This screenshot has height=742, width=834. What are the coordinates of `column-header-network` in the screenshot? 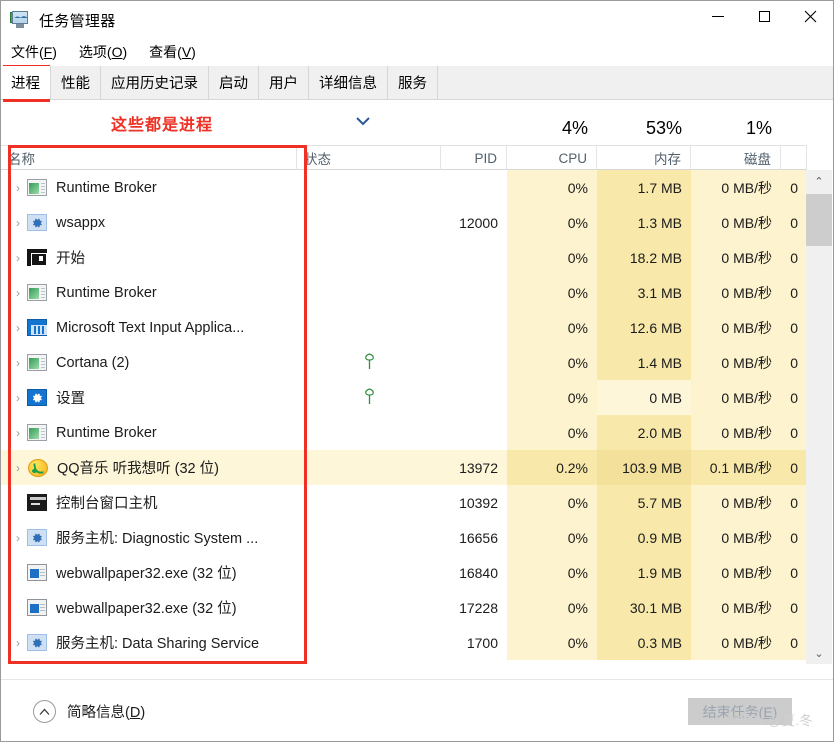 It's located at (794, 158).